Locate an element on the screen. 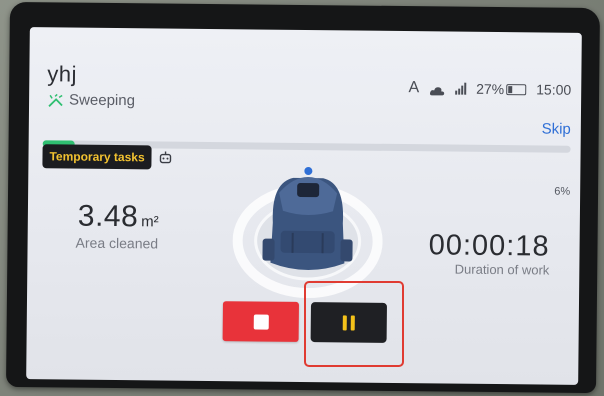 The height and width of the screenshot is (396, 604). sweep-icon is located at coordinates (56, 100).